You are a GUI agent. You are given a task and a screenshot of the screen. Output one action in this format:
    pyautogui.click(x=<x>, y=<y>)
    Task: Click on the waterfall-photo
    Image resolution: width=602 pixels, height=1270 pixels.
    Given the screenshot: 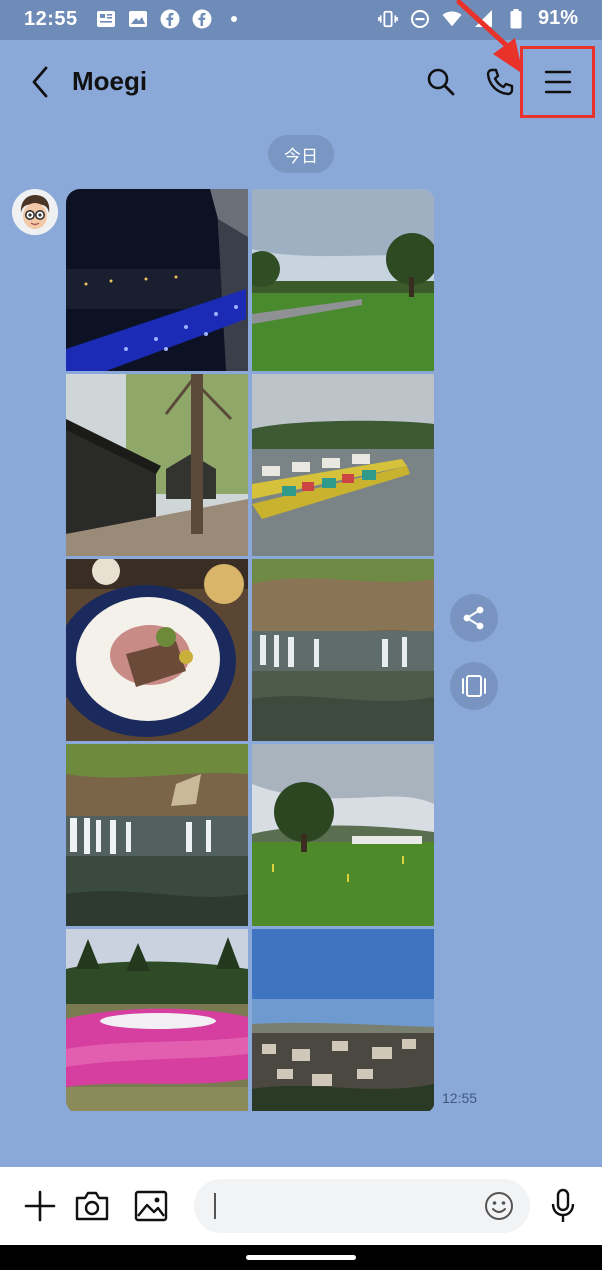 What is the action you would take?
    pyautogui.click(x=343, y=650)
    